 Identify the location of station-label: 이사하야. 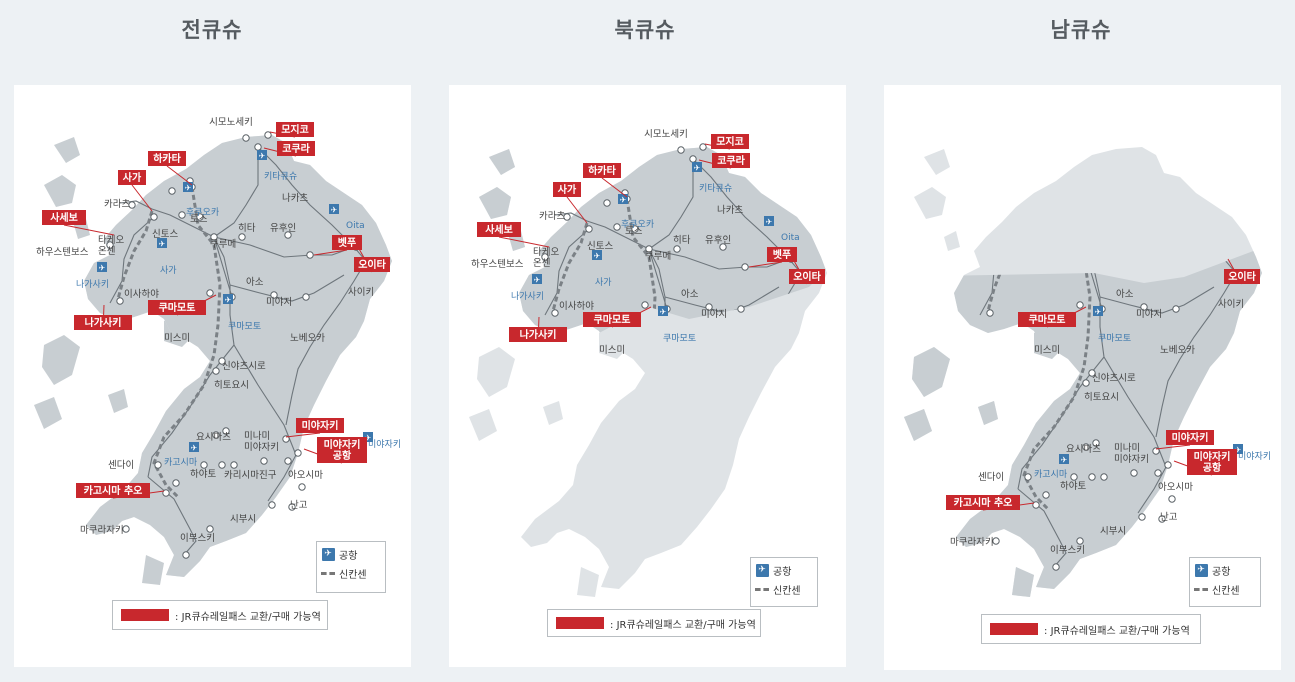
(141, 294).